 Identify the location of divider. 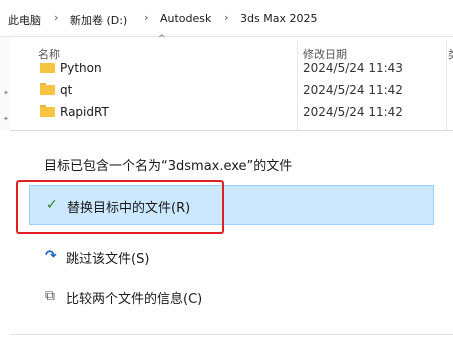
(231, 334).